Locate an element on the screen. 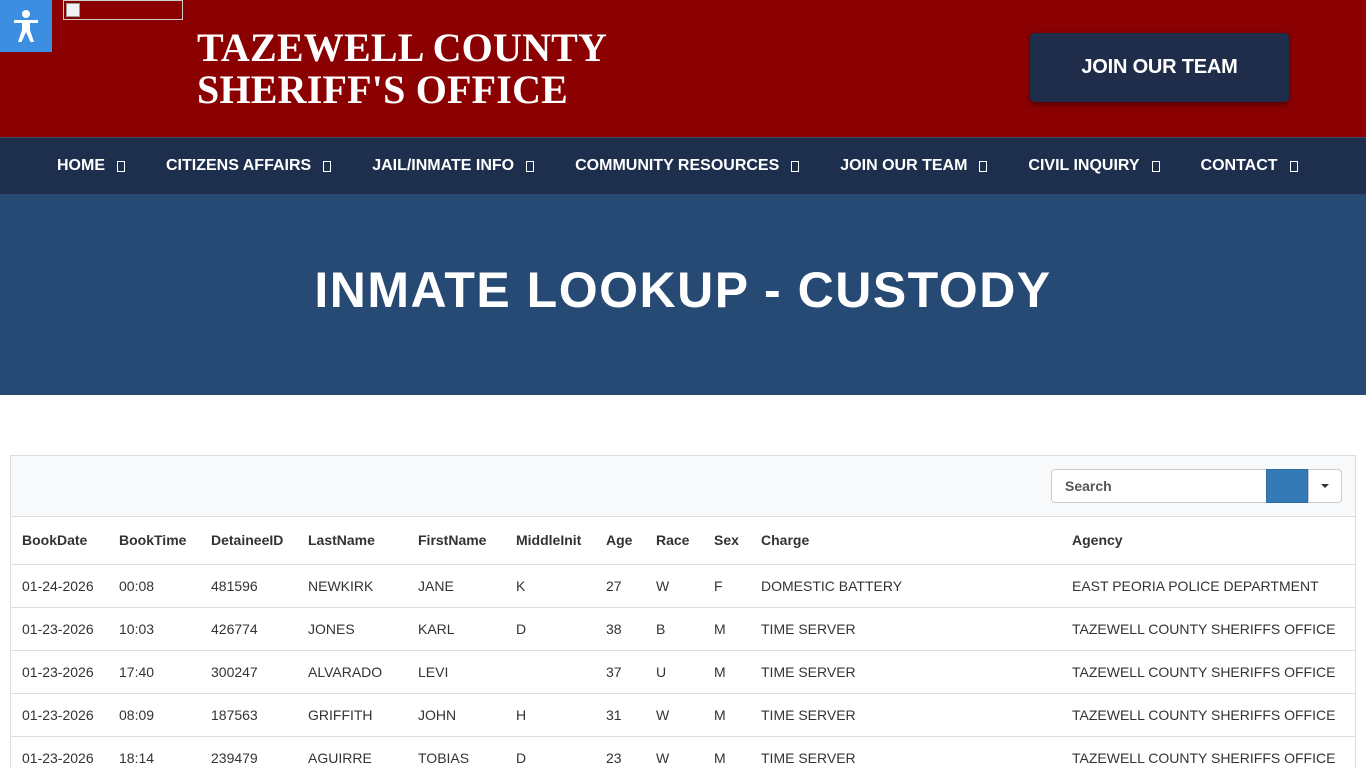  search-options-dropdown is located at coordinates (1325, 486).